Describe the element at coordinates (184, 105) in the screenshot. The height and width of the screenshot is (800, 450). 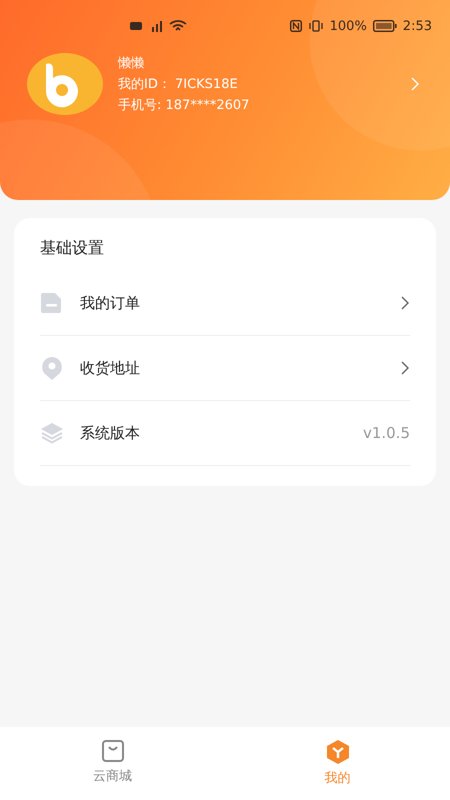
I see `phone-number: 手机号: 187****2607` at that location.